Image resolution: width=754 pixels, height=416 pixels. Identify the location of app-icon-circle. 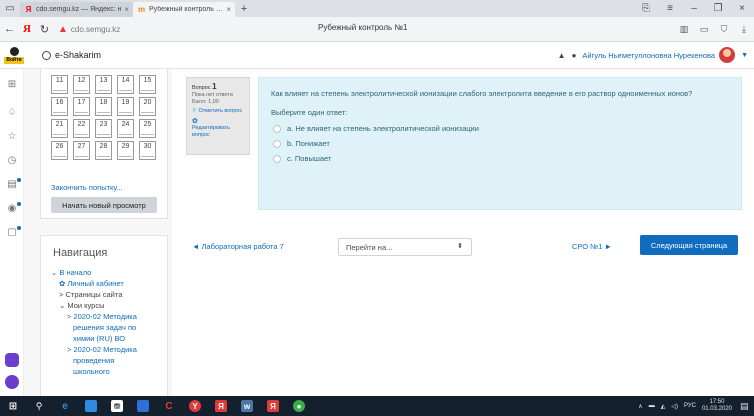
(12, 382).